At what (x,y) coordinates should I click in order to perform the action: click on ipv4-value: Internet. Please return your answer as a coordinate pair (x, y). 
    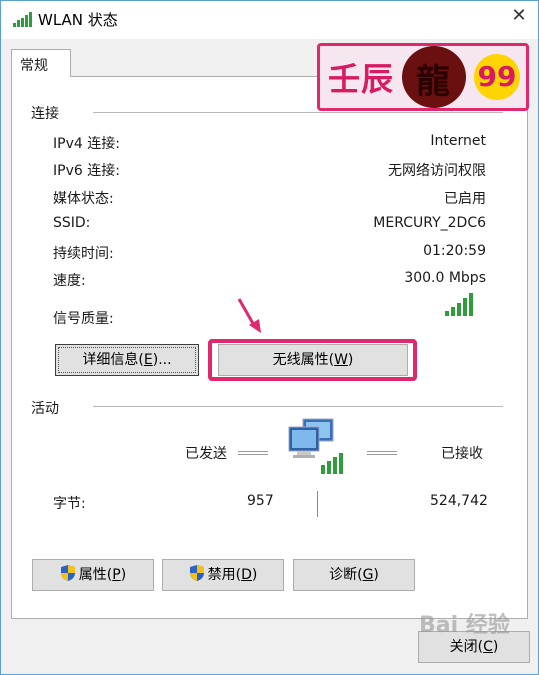
    Looking at the image, I should click on (458, 141).